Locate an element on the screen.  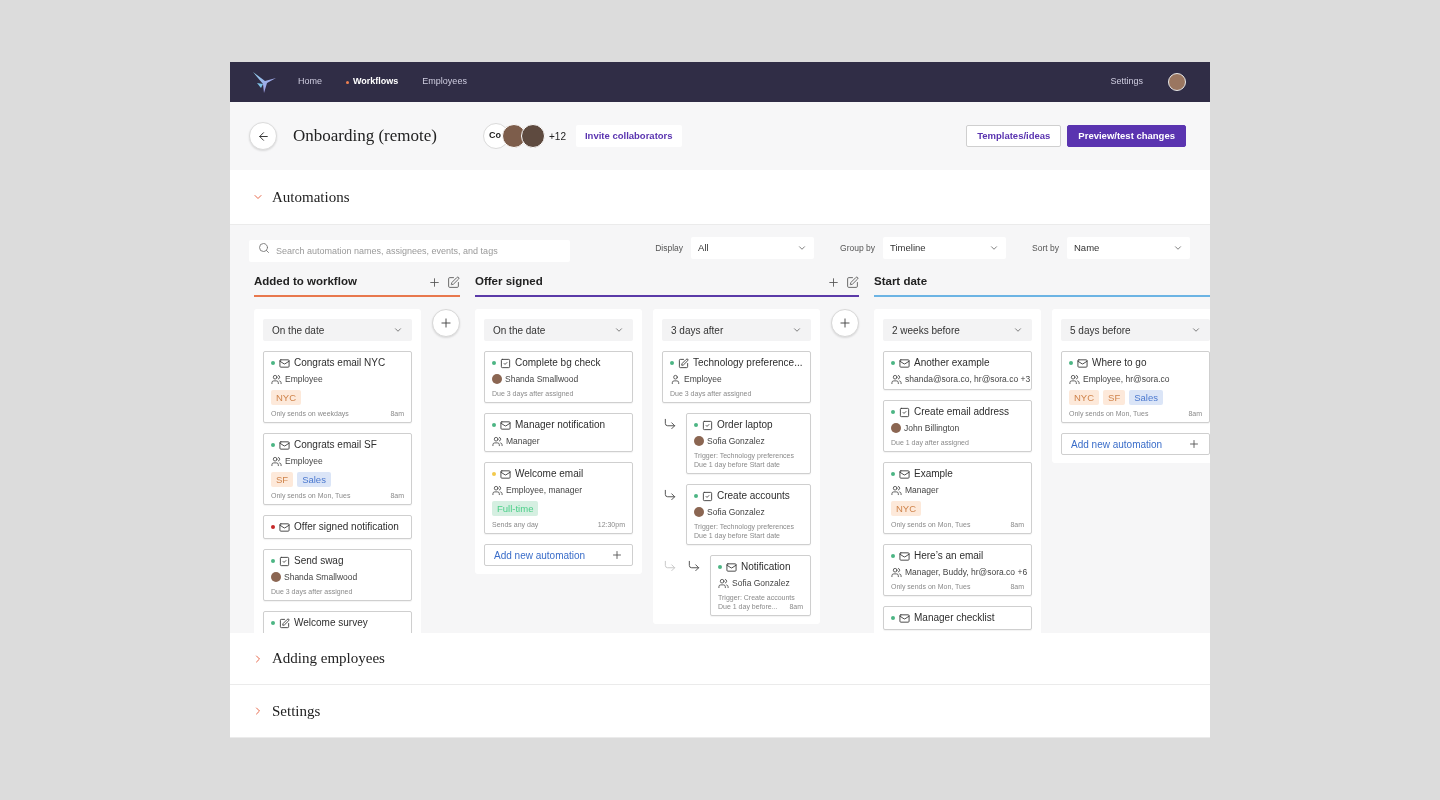
timing-select: 2 weeks before is located at coordinates (957, 330).